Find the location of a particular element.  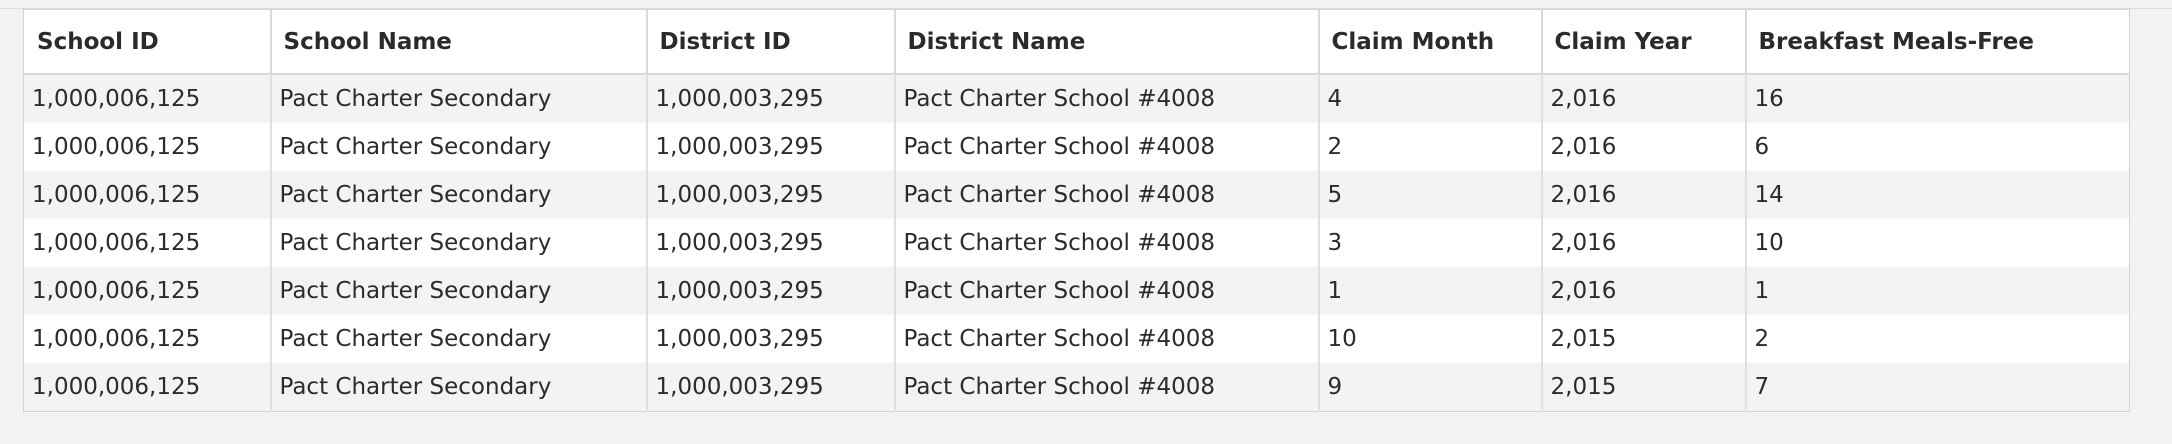

cell-breakfast-meals-free: 16 is located at coordinates (1937, 98).